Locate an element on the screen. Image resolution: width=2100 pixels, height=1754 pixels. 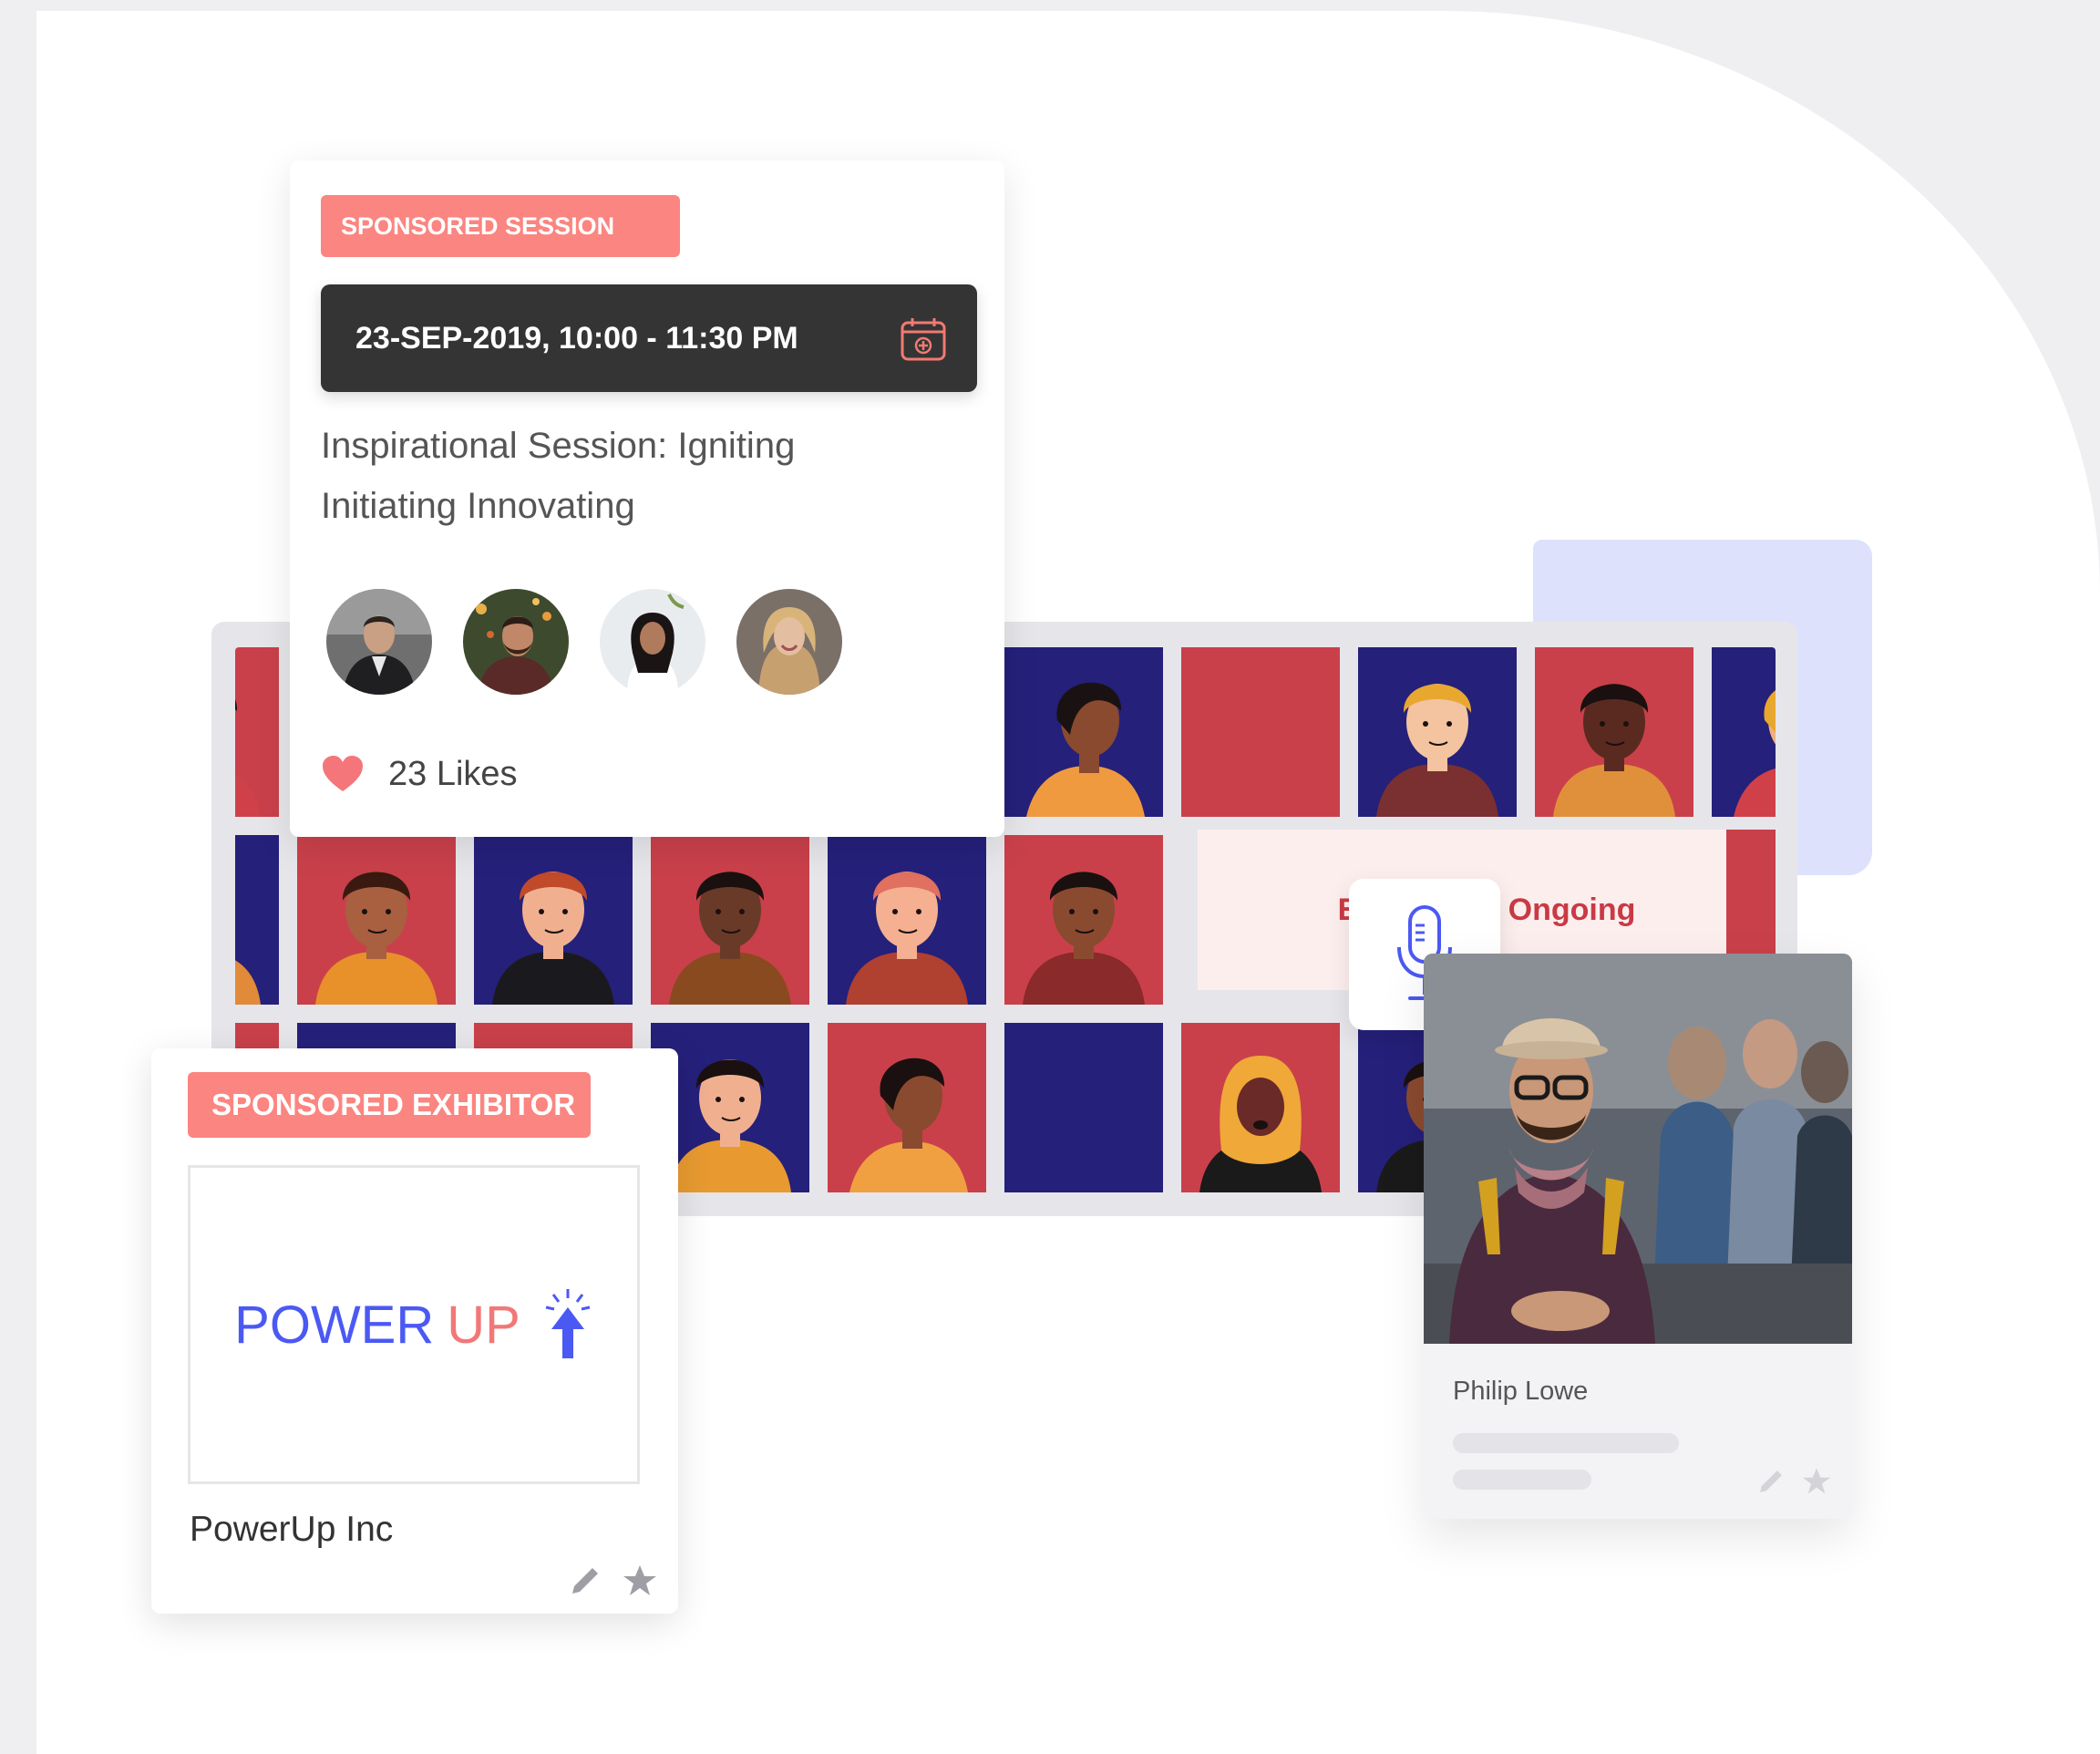
session-date-bar: 23-SEP-2019, 10:00 - 11:30 PM is located at coordinates (649, 338).